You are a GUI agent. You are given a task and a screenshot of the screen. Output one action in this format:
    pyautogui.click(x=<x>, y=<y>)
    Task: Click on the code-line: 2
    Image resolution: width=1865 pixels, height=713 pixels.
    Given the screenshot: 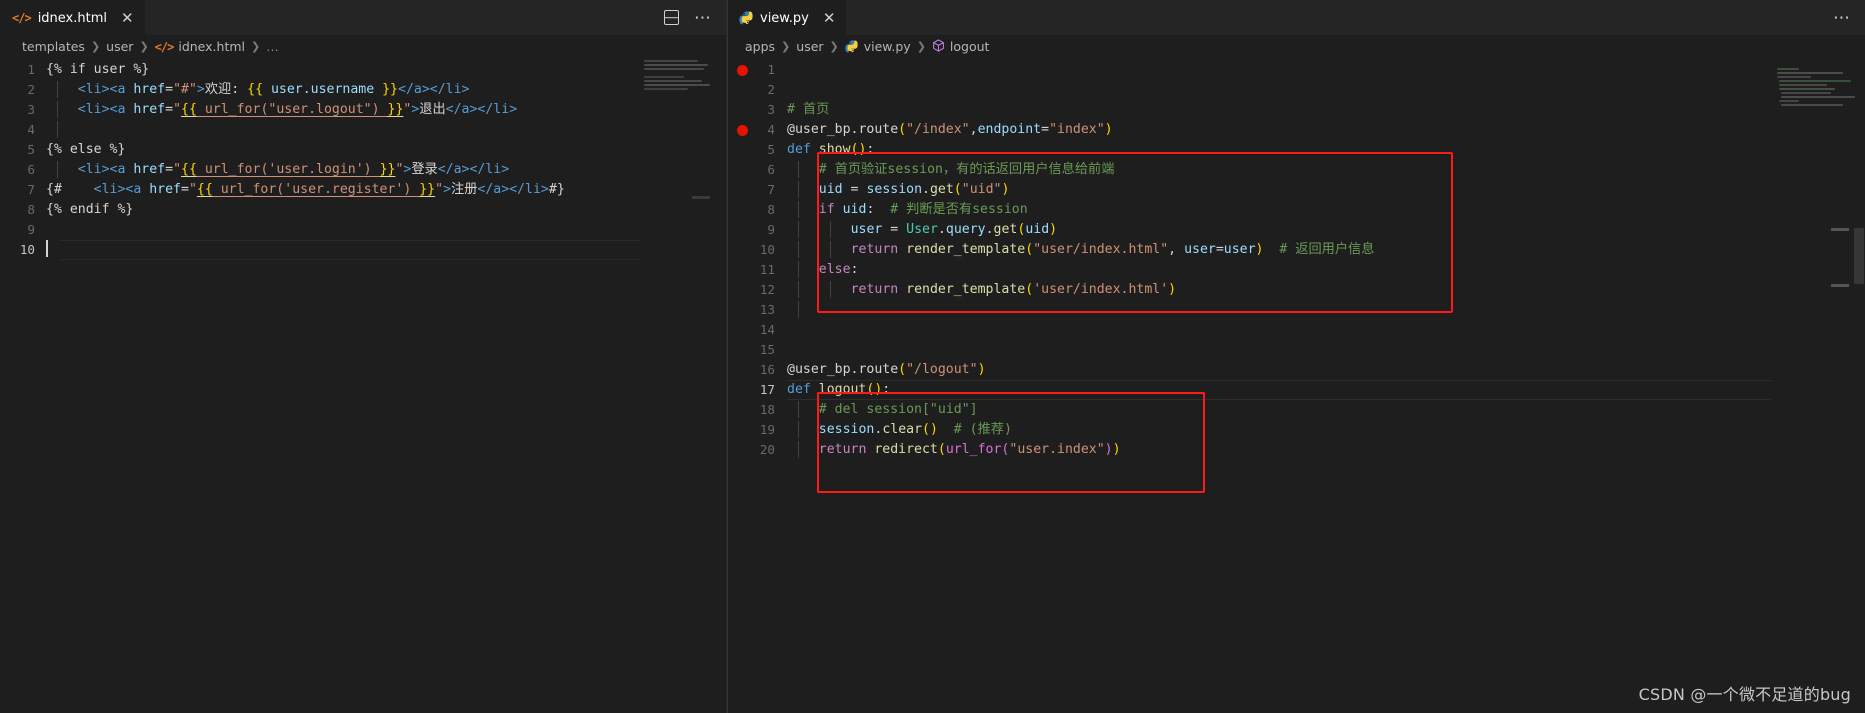 What is the action you would take?
    pyautogui.click(x=1296, y=90)
    